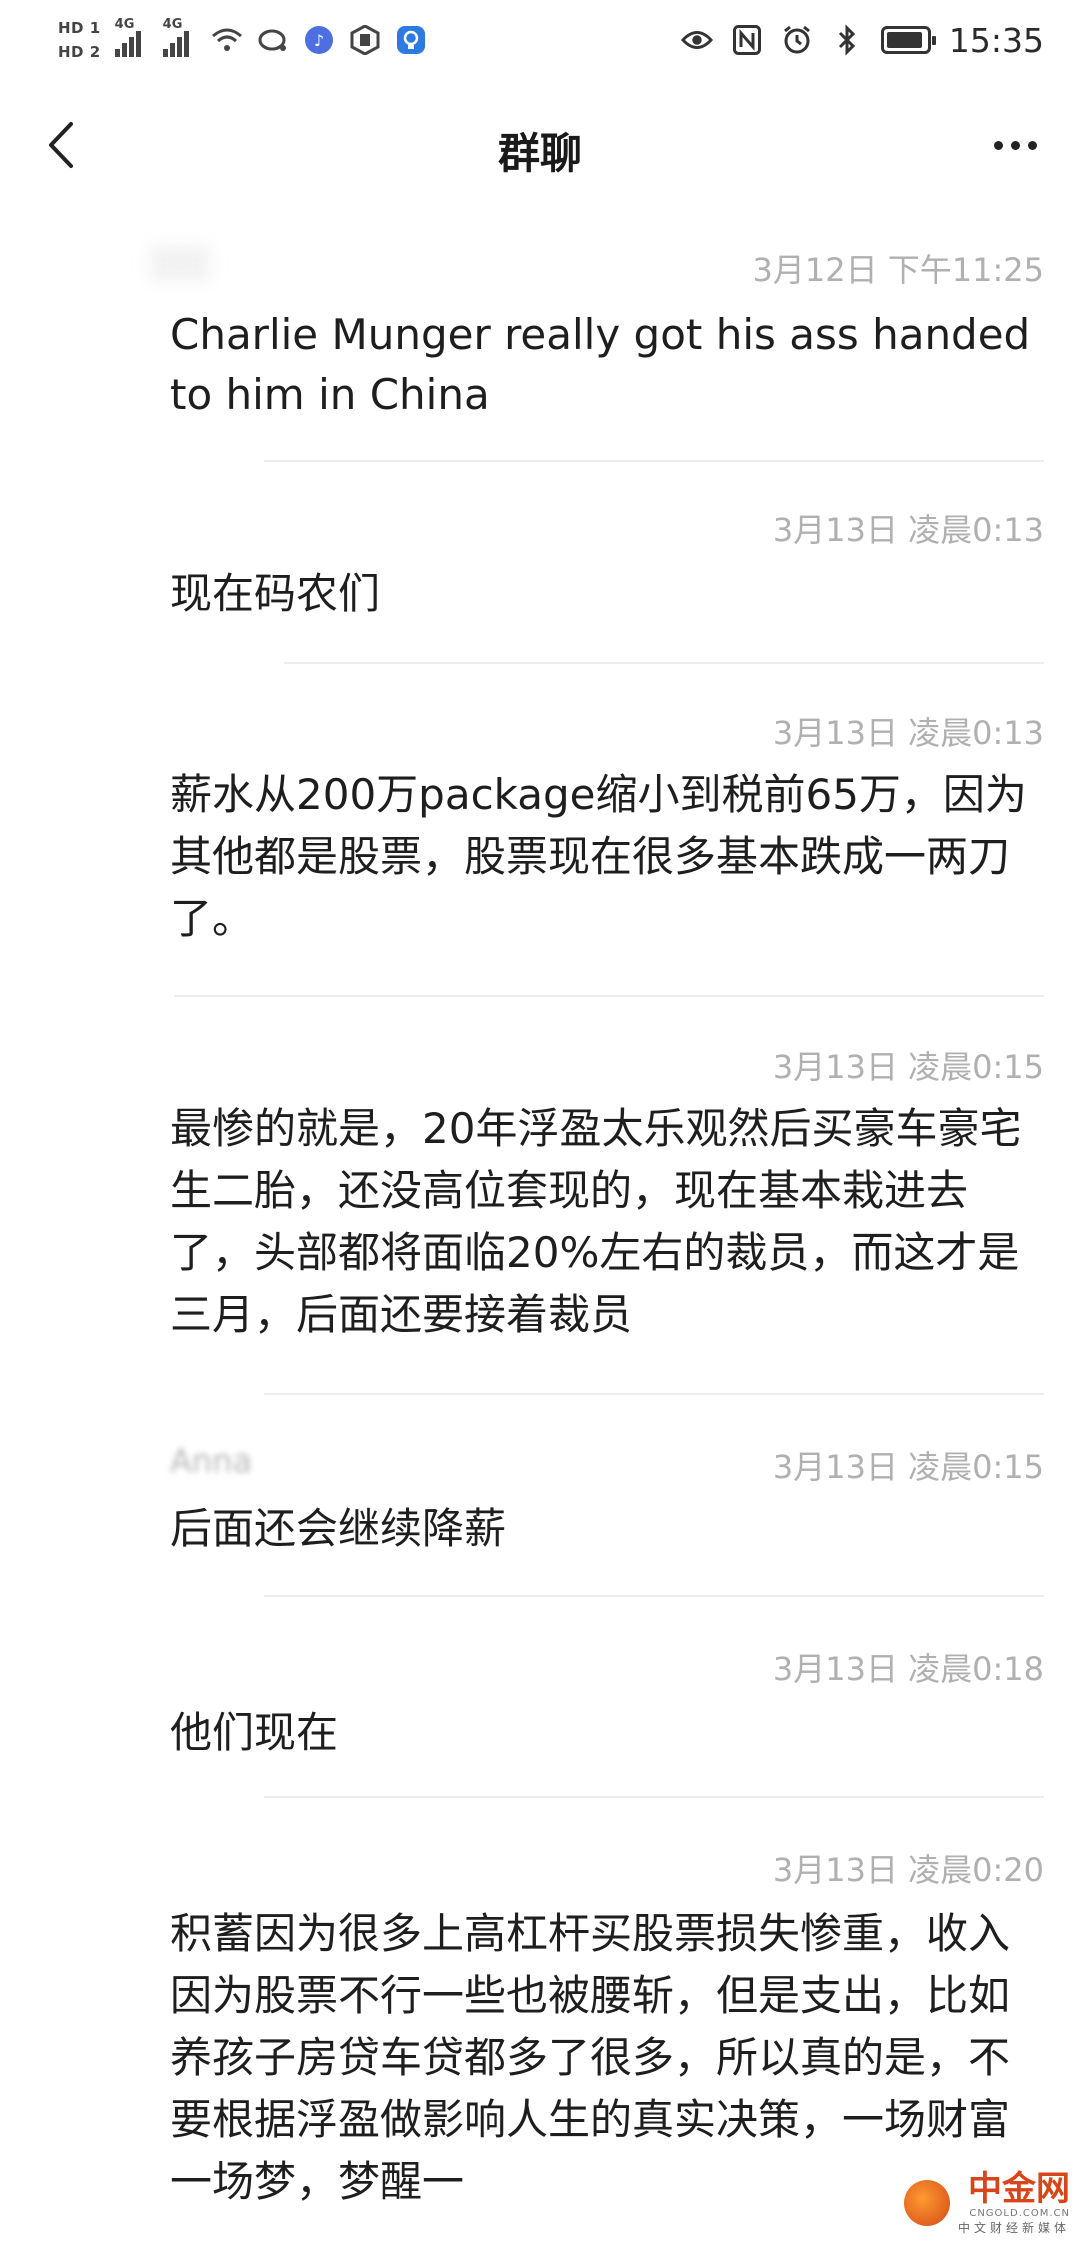  I want to click on more-options-button, so click(1015, 145).